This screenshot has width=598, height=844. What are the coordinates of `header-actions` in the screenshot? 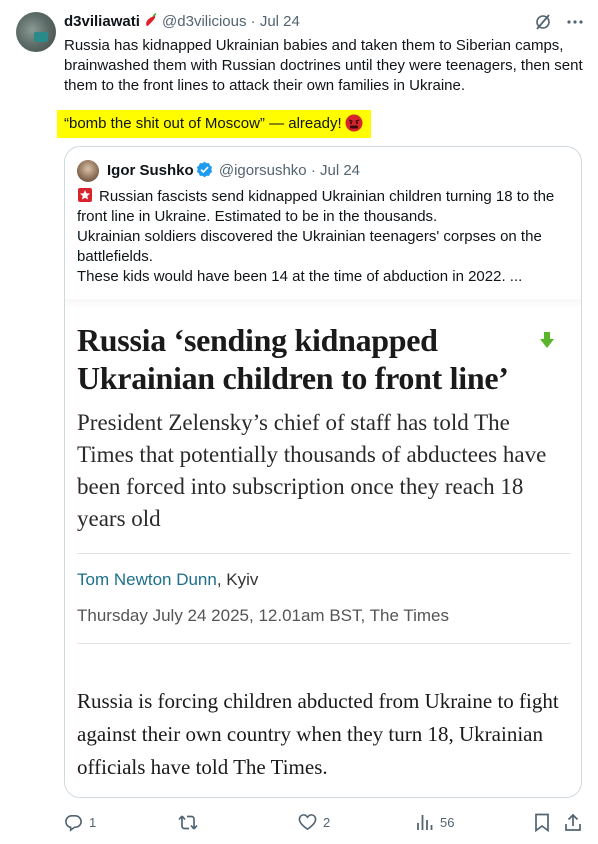 It's located at (559, 22).